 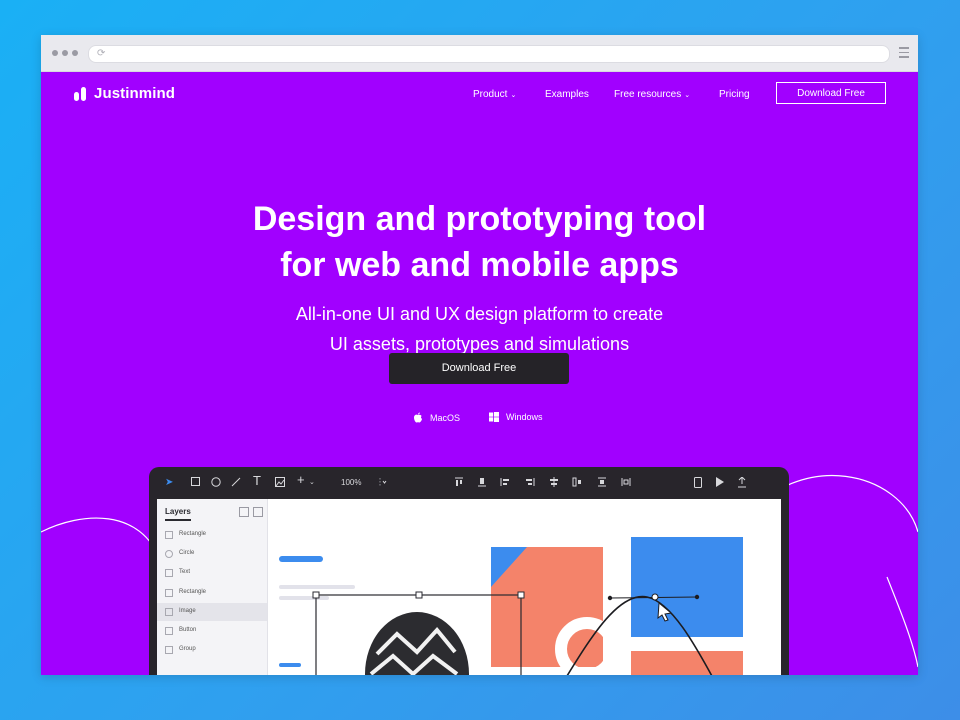 I want to click on layer-item: Circle, so click(x=212, y=554).